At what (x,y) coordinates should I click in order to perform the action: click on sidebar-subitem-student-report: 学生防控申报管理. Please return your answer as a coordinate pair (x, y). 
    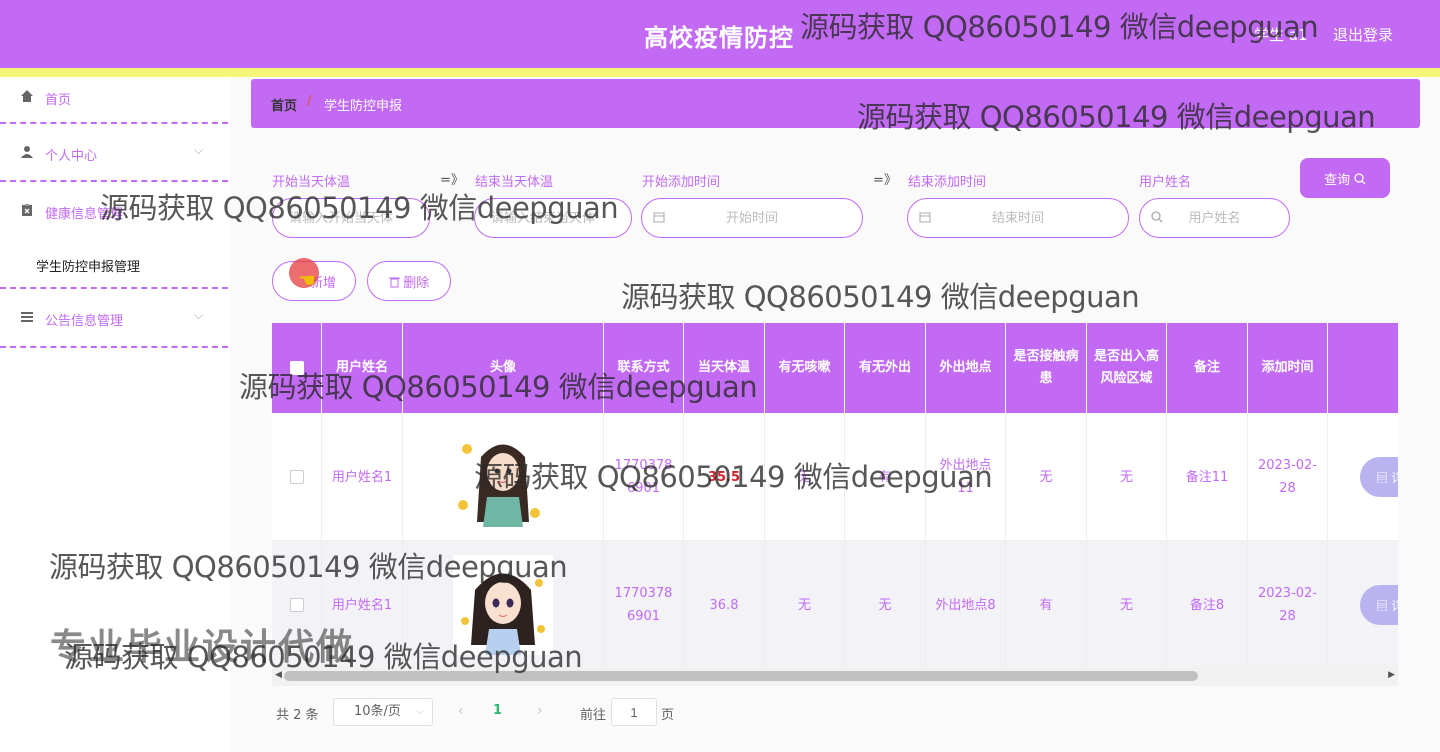
    Looking at the image, I should click on (88, 265).